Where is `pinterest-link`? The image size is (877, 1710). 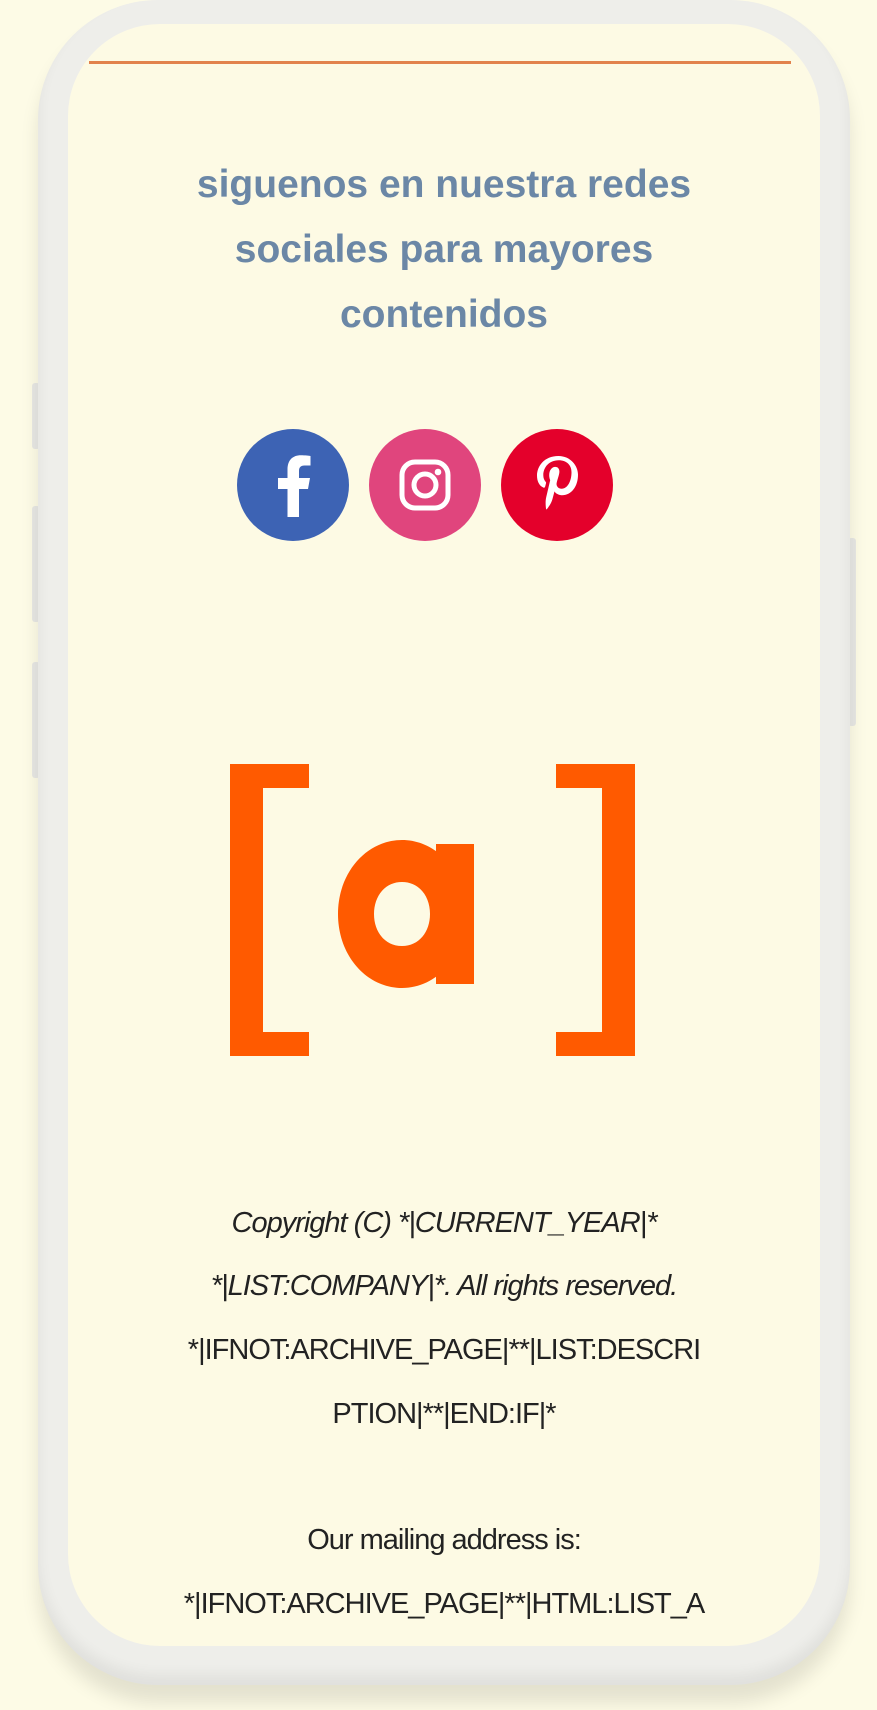
pinterest-link is located at coordinates (557, 485).